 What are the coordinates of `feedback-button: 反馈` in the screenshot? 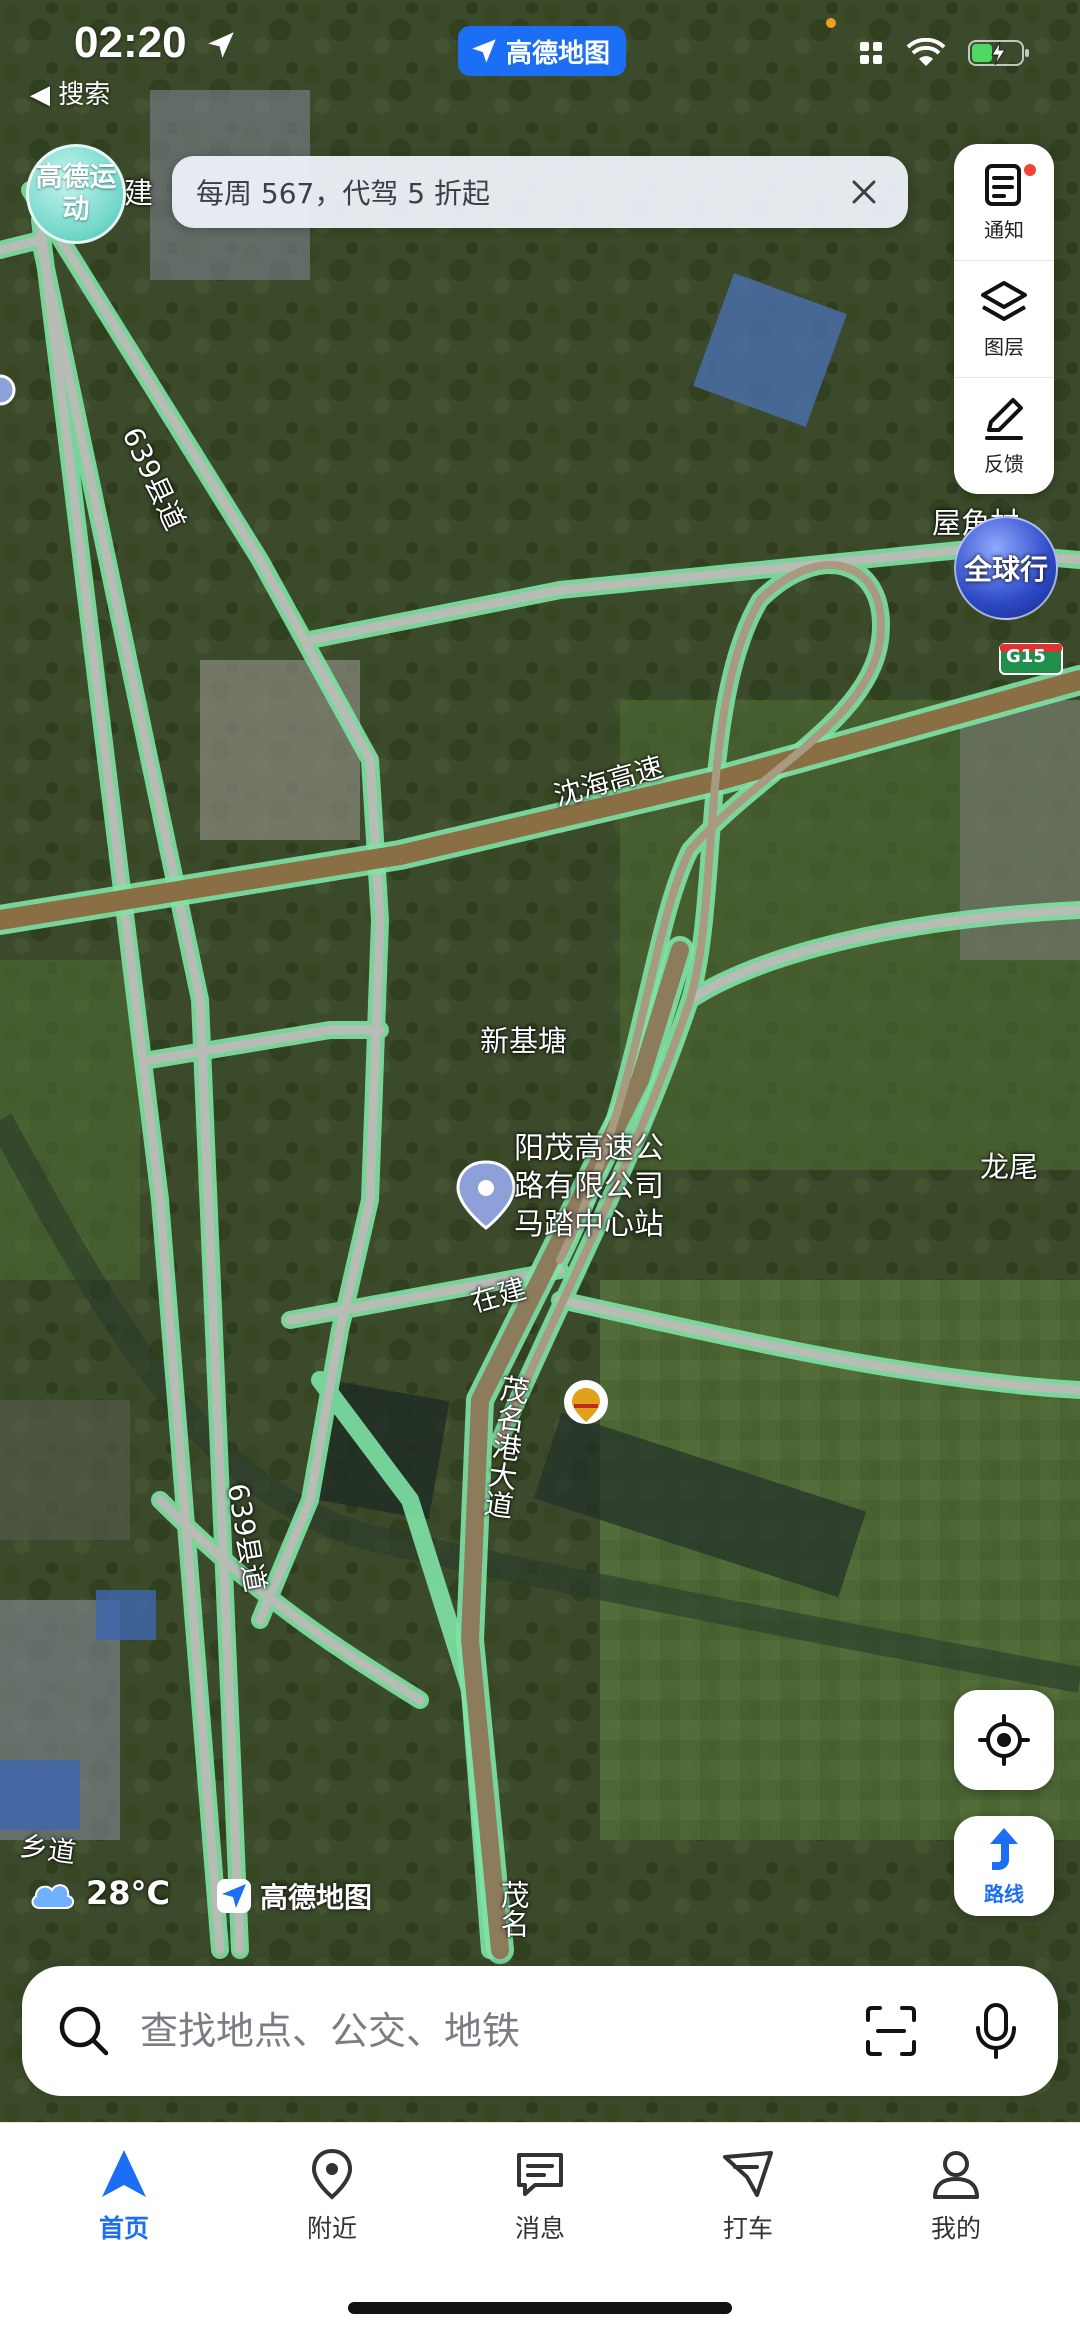 It's located at (1004, 436).